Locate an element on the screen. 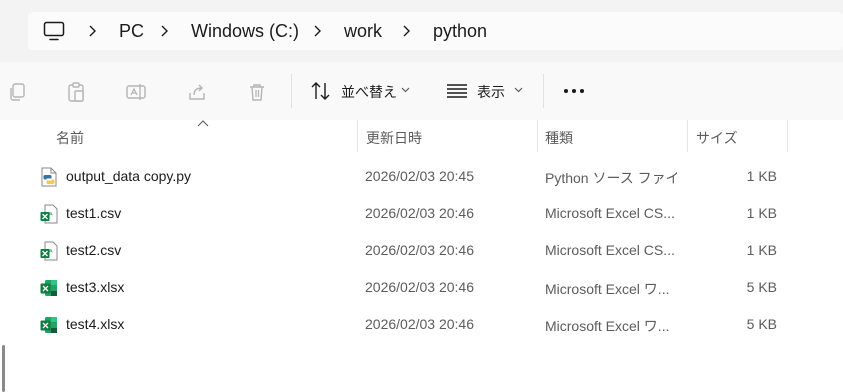  file-name: test3.xlsx is located at coordinates (95, 287).